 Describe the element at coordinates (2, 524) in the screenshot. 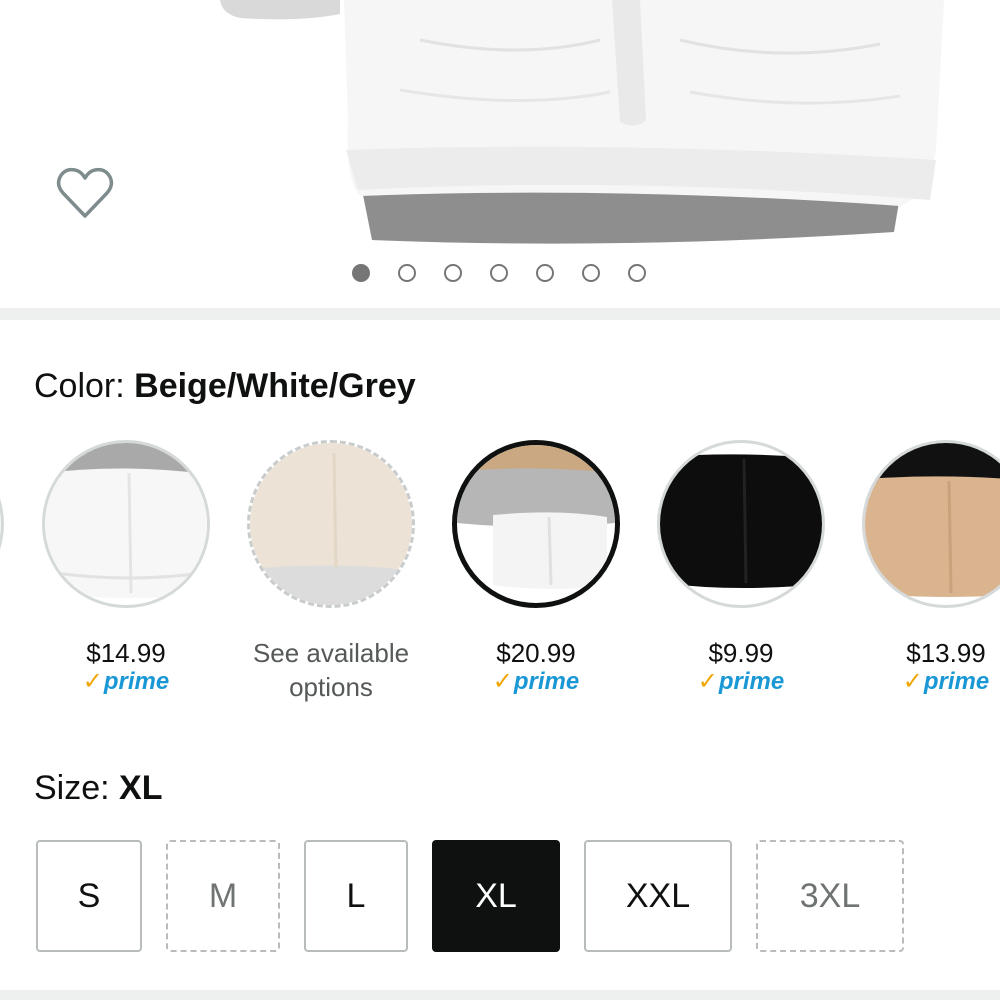

I see `color-swatch-partial` at that location.